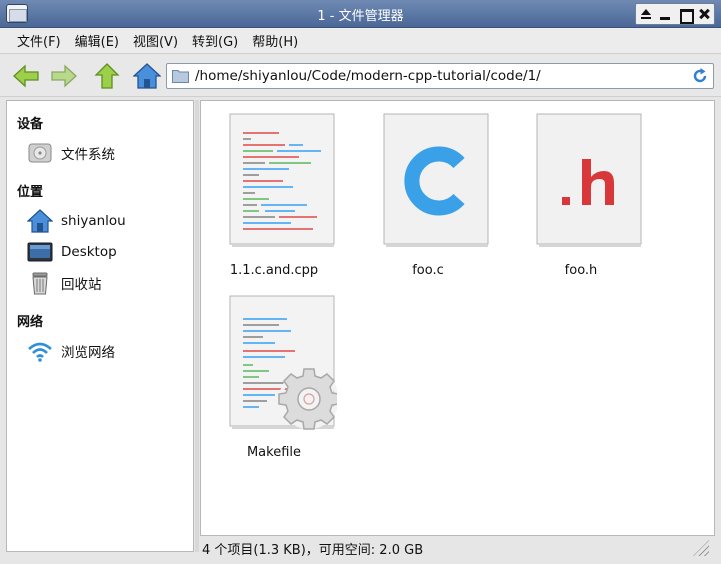  What do you see at coordinates (180, 76) in the screenshot?
I see `folder-icon` at bounding box center [180, 76].